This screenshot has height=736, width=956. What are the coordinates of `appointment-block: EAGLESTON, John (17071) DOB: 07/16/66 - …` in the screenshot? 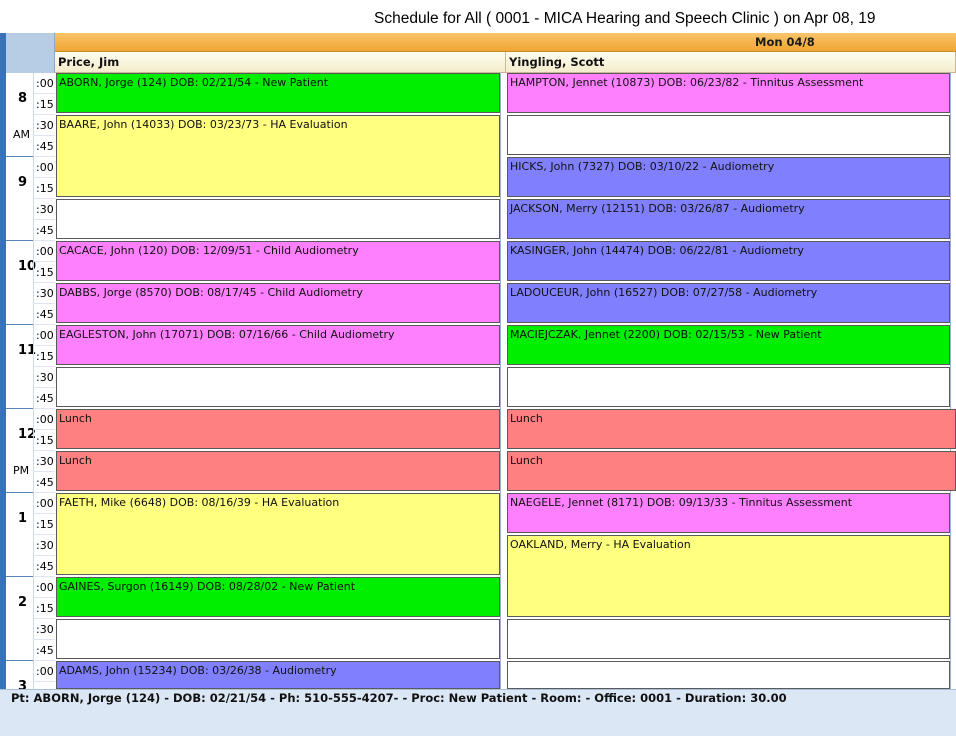 It's located at (278, 345).